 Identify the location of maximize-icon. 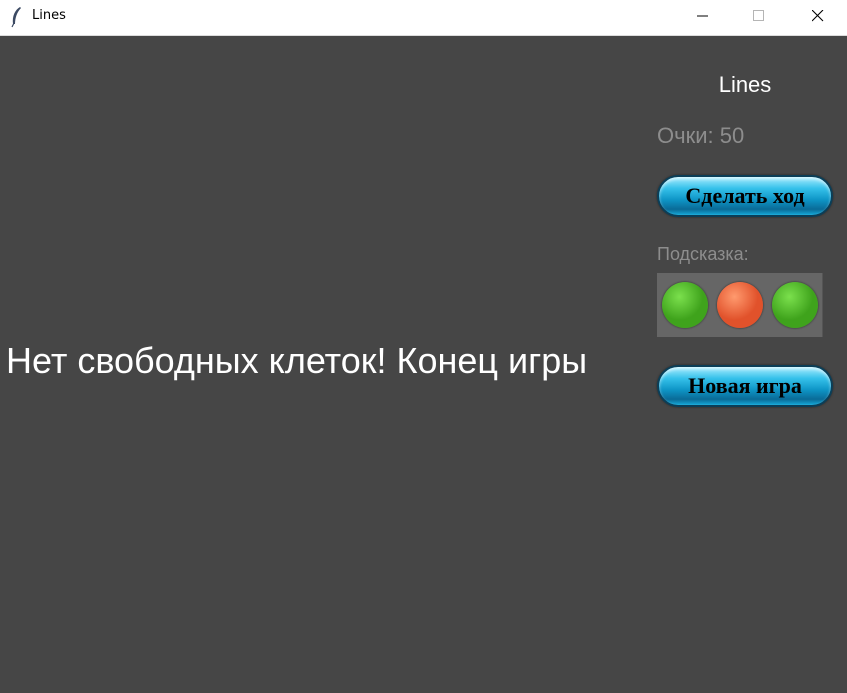
(758, 15).